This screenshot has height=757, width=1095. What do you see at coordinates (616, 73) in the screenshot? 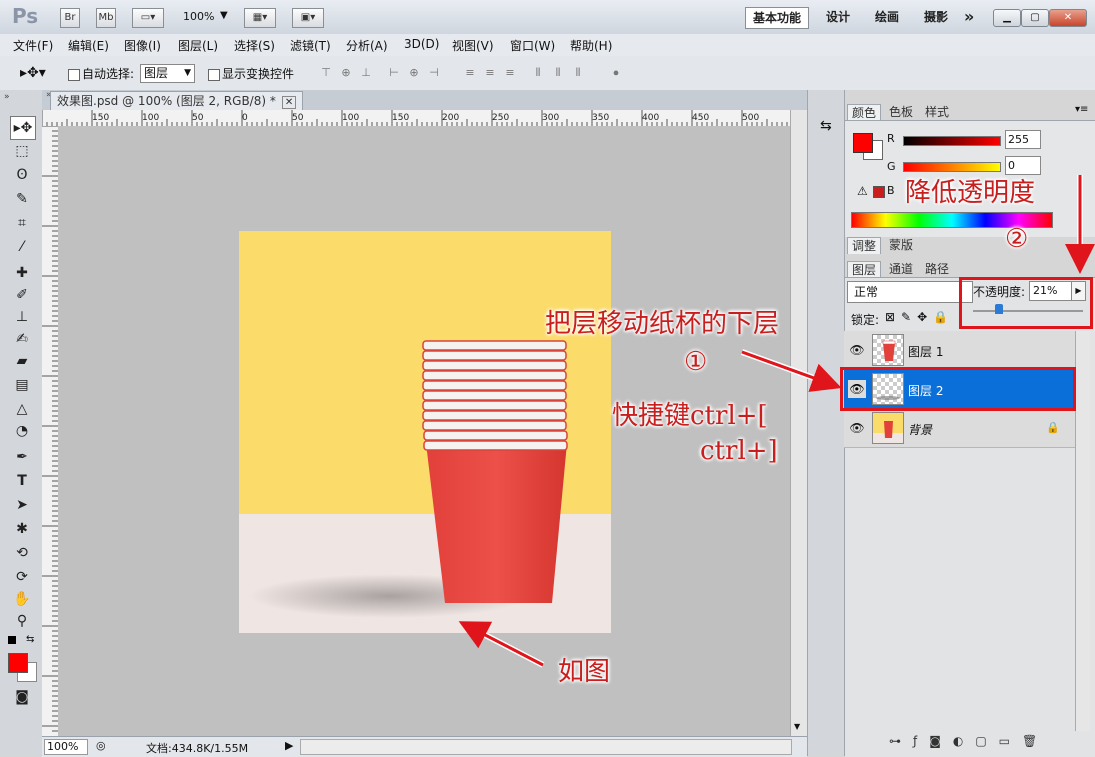
I see `auto-align-icon: ⦁` at bounding box center [616, 73].